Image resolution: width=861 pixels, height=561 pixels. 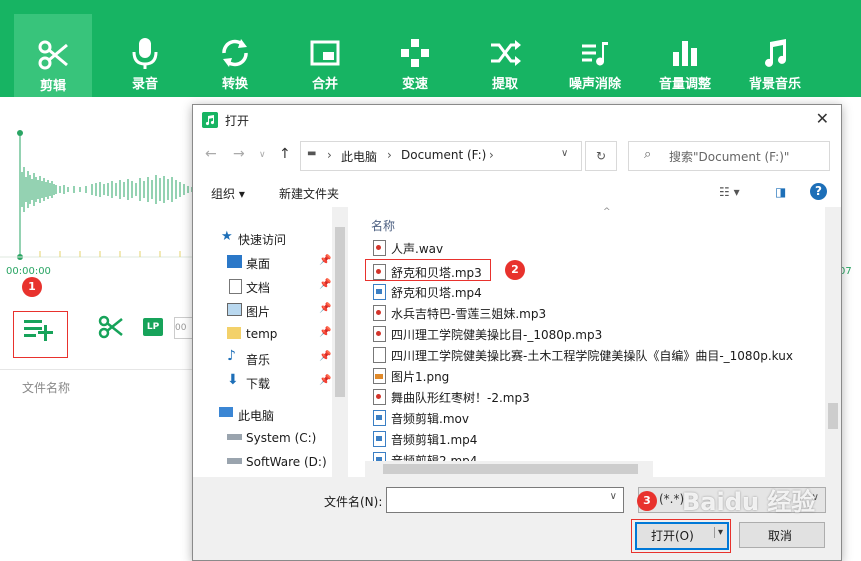 I want to click on tool-label: 背景音乐, so click(x=774, y=84).